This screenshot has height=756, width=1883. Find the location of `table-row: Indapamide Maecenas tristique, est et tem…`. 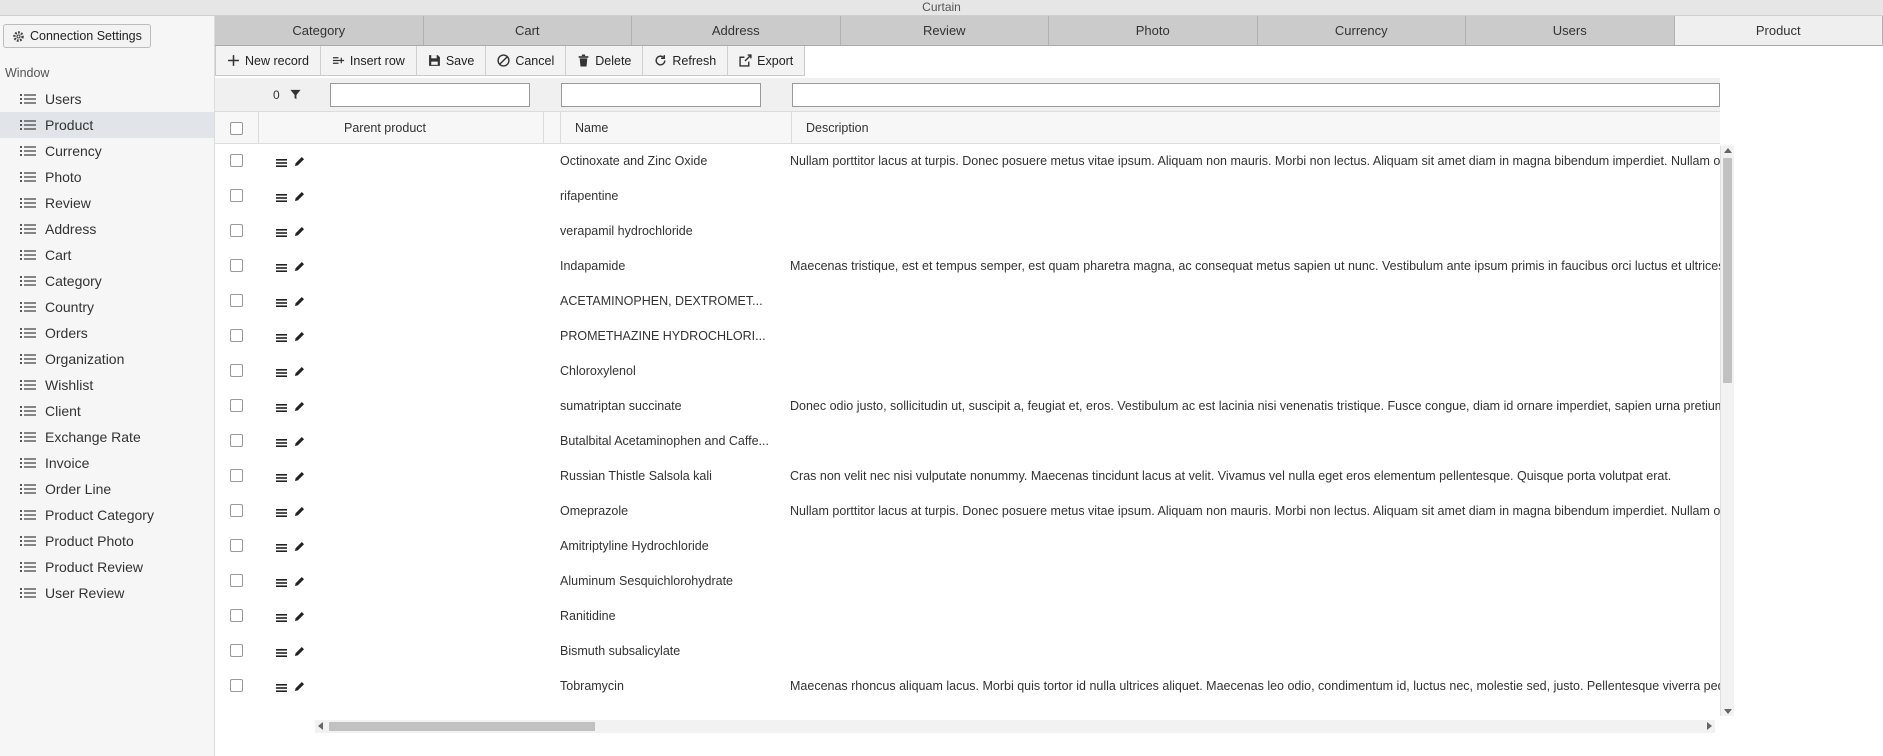

table-row: Indapamide Maecenas tristique, est et tem… is located at coordinates (967, 266).